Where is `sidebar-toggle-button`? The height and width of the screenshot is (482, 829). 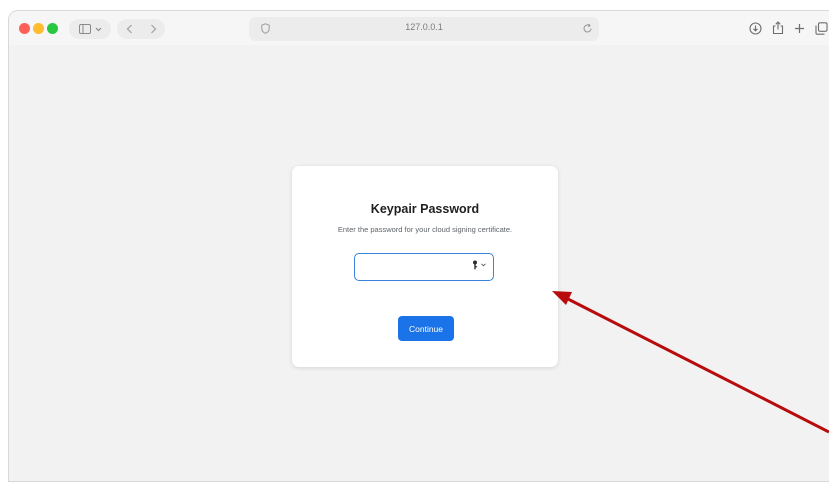
sidebar-toggle-button is located at coordinates (90, 29).